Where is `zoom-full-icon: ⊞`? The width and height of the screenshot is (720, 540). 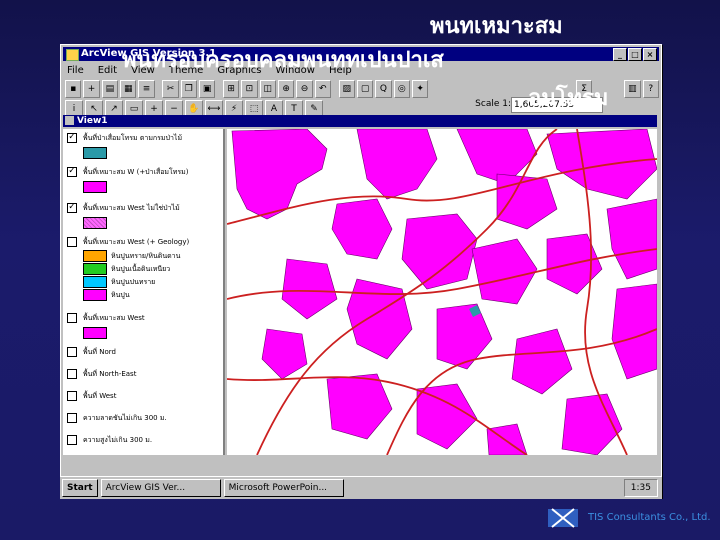
zoom-full-icon: ⊞ is located at coordinates (231, 89).